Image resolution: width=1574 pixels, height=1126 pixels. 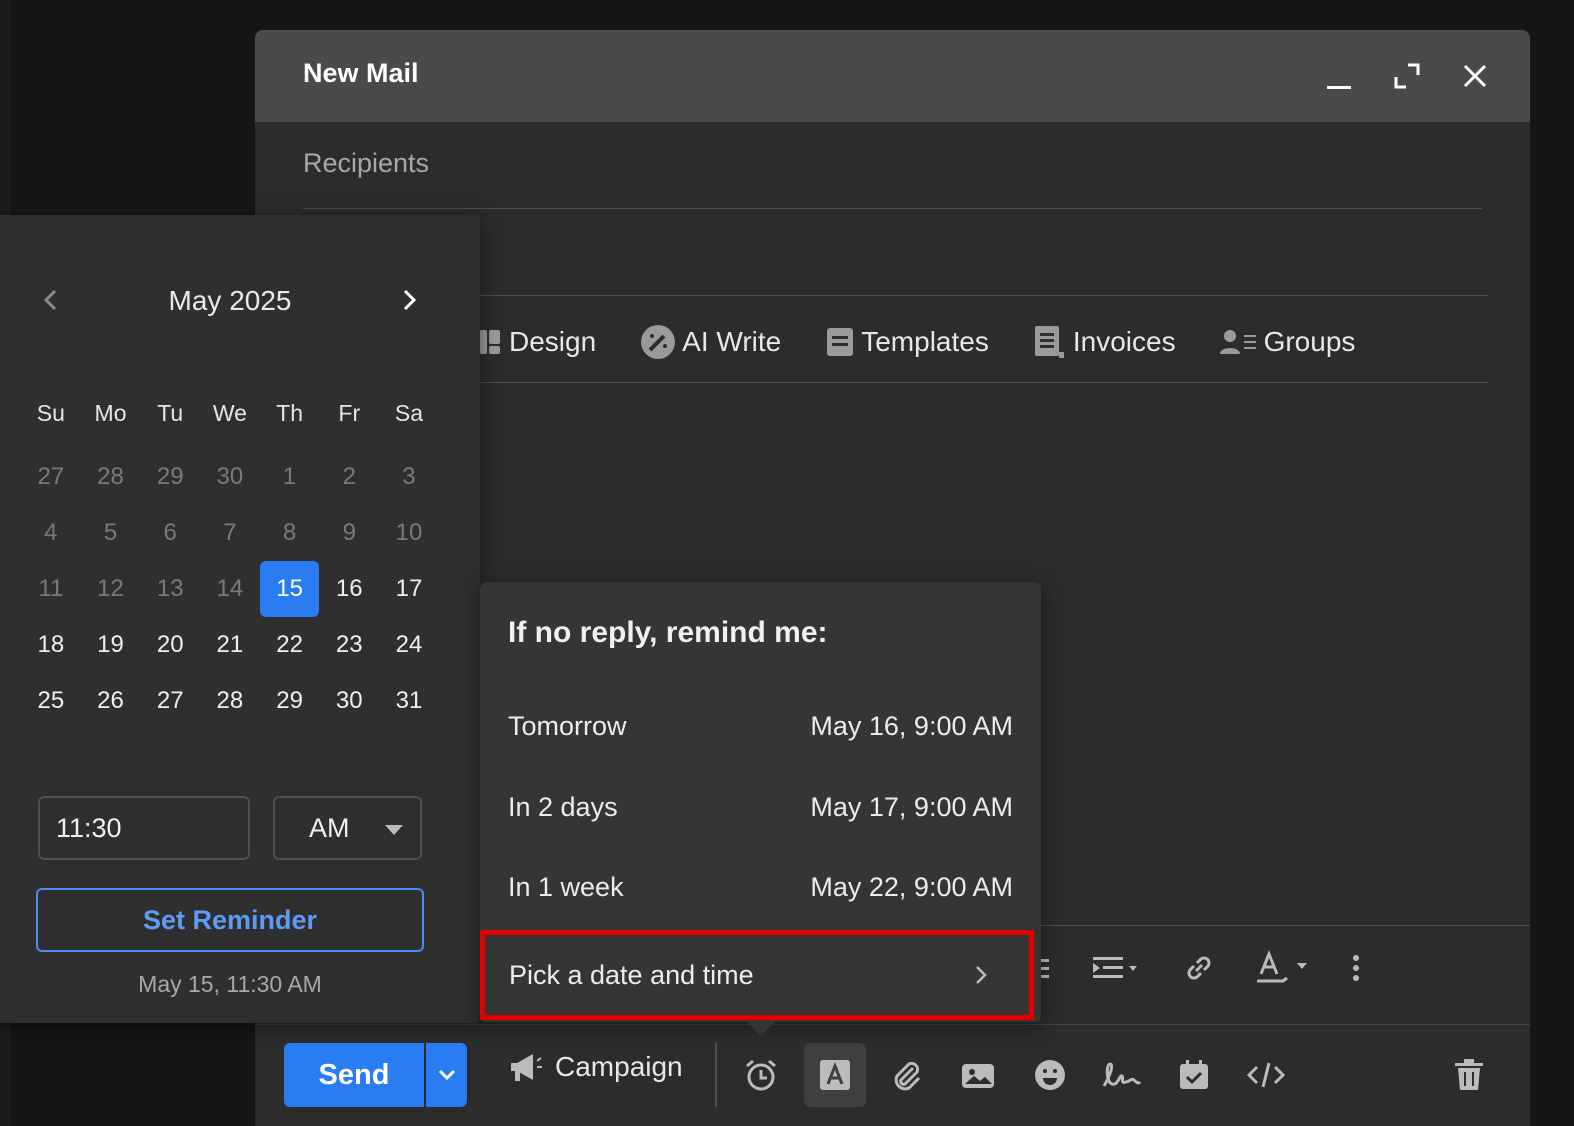 What do you see at coordinates (567, 725) in the screenshot?
I see `reminder-option-label: Tomorrow` at bounding box center [567, 725].